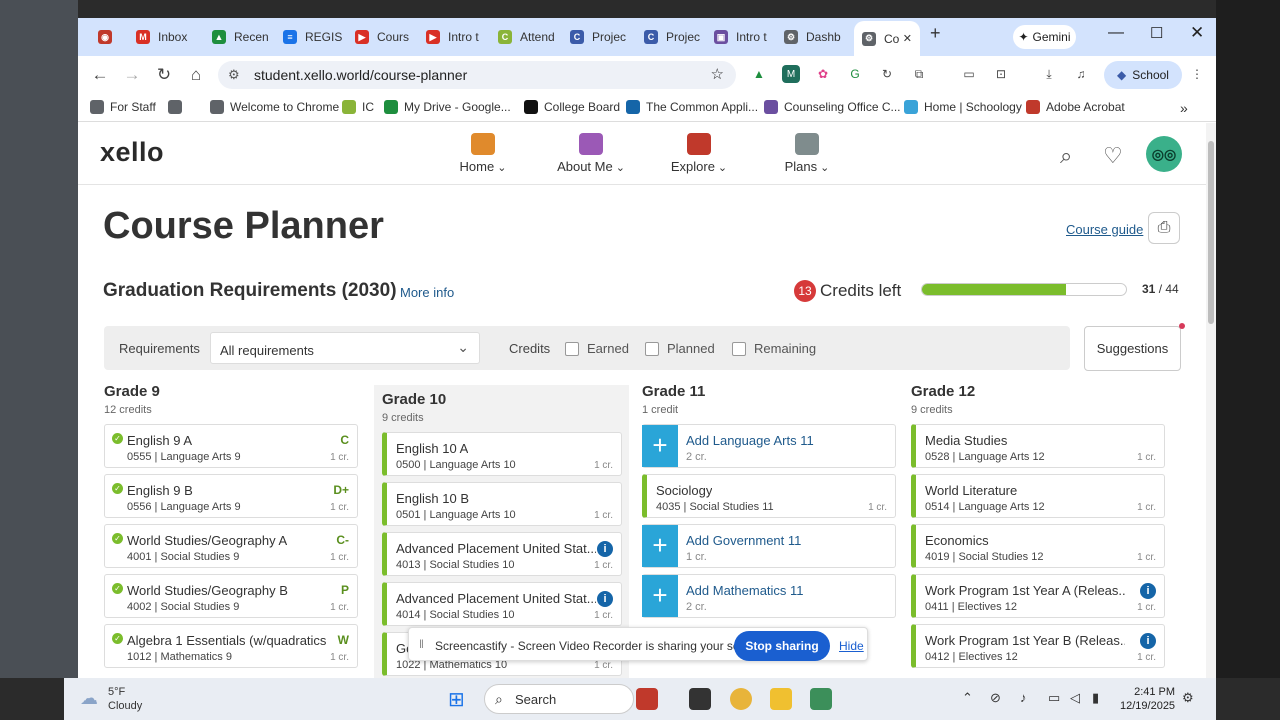  I want to click on screenshot-icon: ⊡, so click(1001, 74).